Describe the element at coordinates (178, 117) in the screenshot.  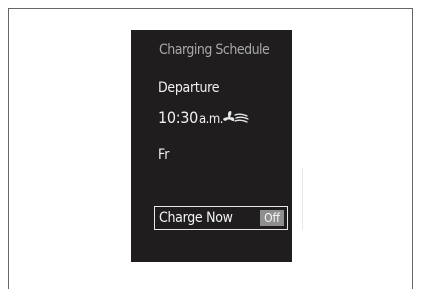
I see `departure-time-value: 10:30` at that location.